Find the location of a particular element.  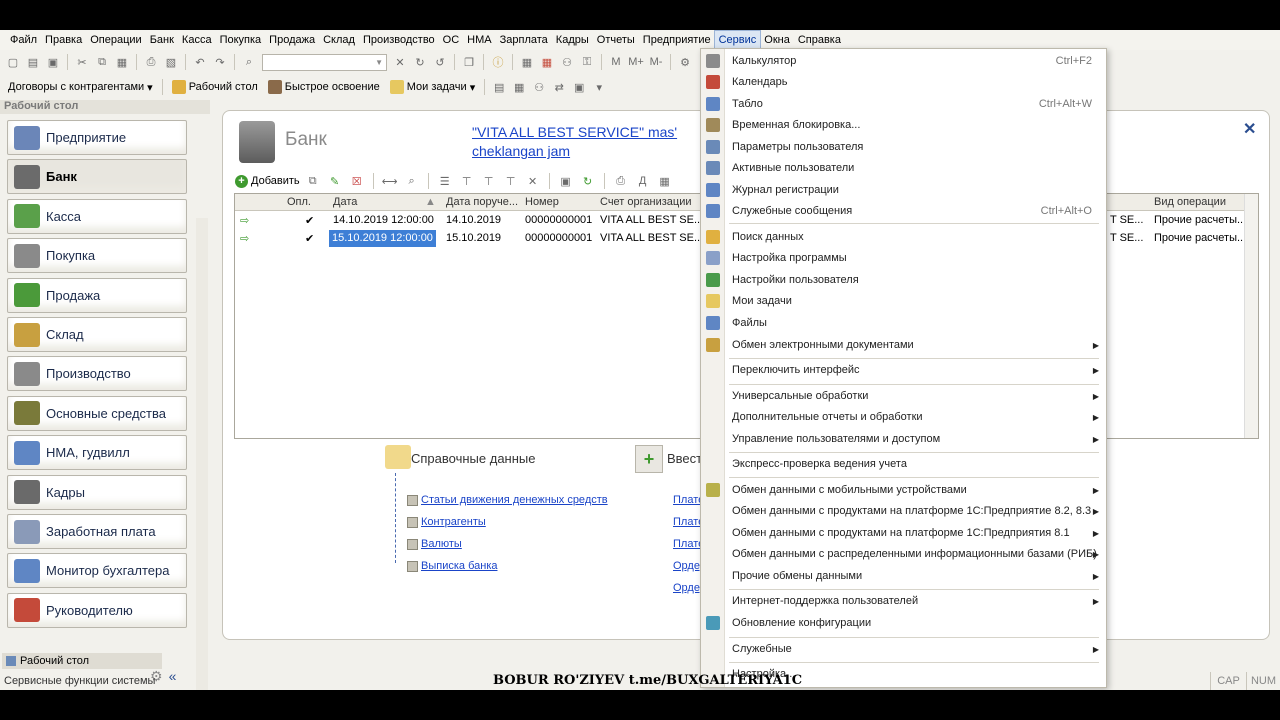

service-menu-item: Экспресс-проверка ведения учета is located at coordinates (903, 464).